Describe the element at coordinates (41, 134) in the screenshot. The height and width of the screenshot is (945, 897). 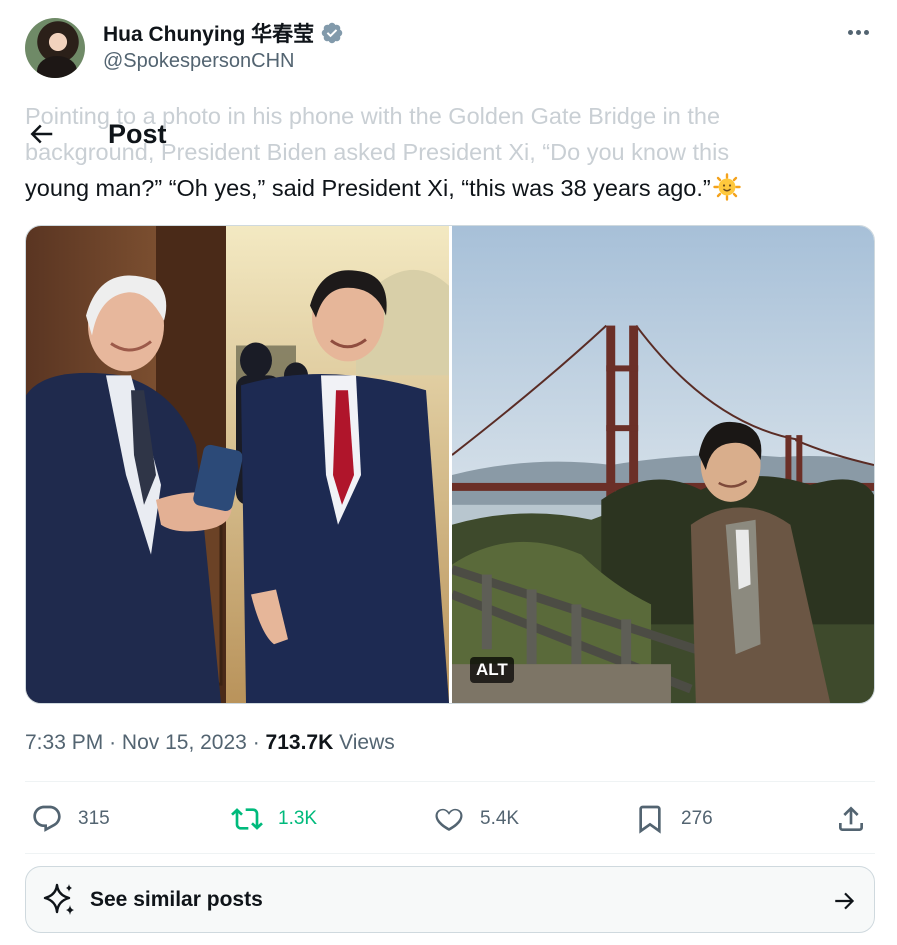
I see `back-arrow-icon` at that location.